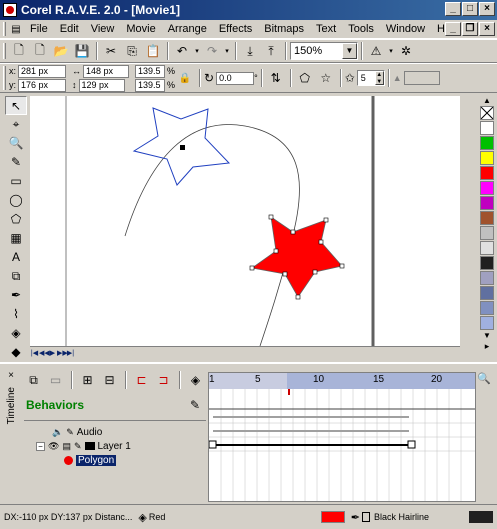  What do you see at coordinates (349, 51) in the screenshot?
I see `chevron-down-icon: ▼` at bounding box center [349, 51].